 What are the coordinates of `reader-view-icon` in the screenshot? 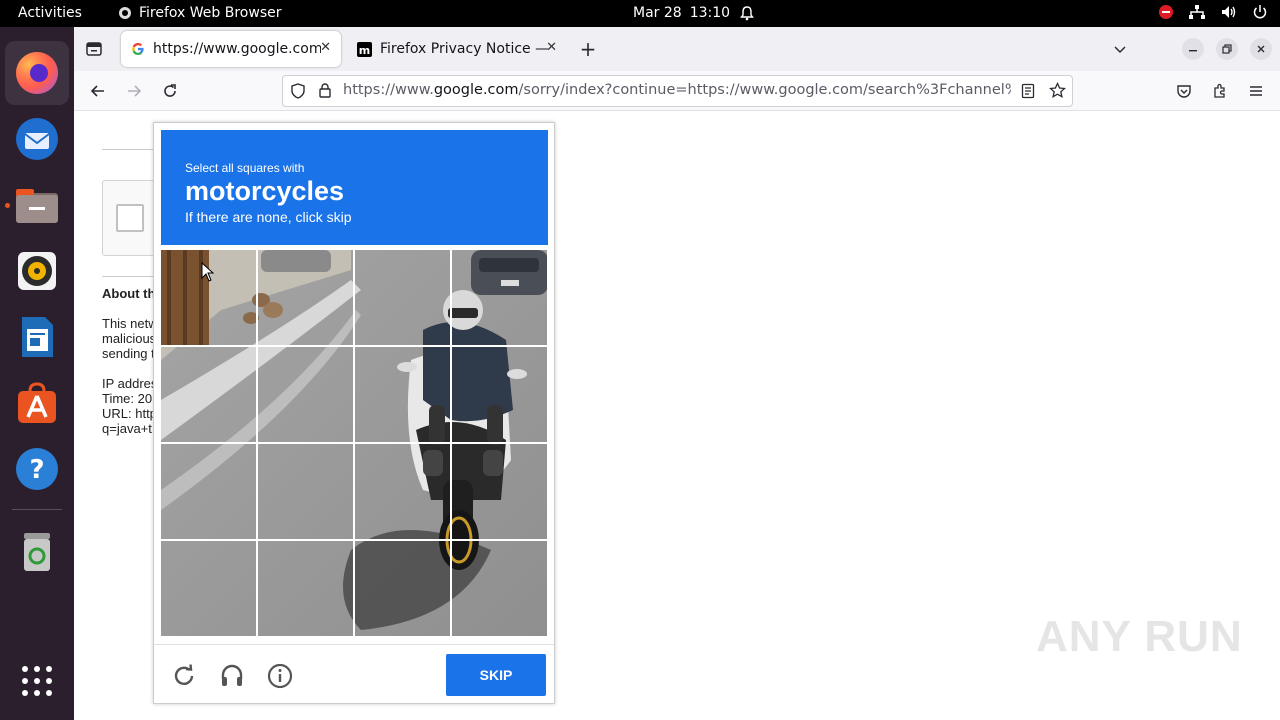 It's located at (1028, 93).